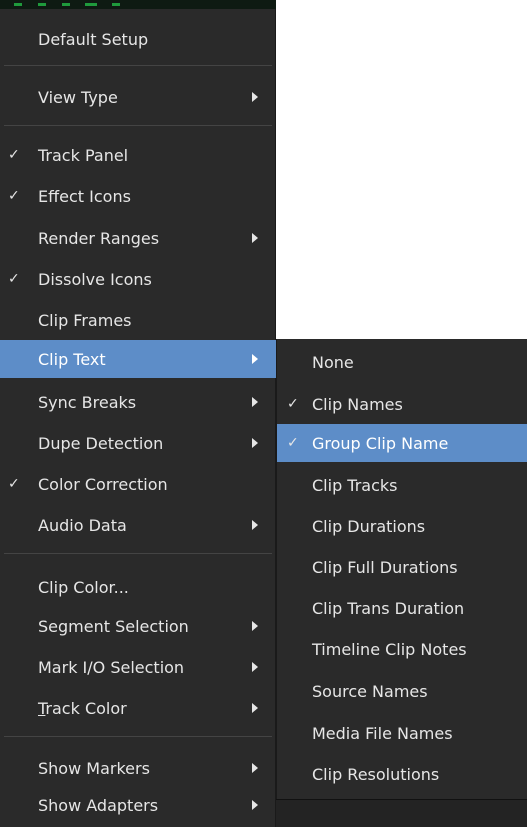 The width and height of the screenshot is (527, 827). I want to click on timeline-top-strip, so click(138, 4).